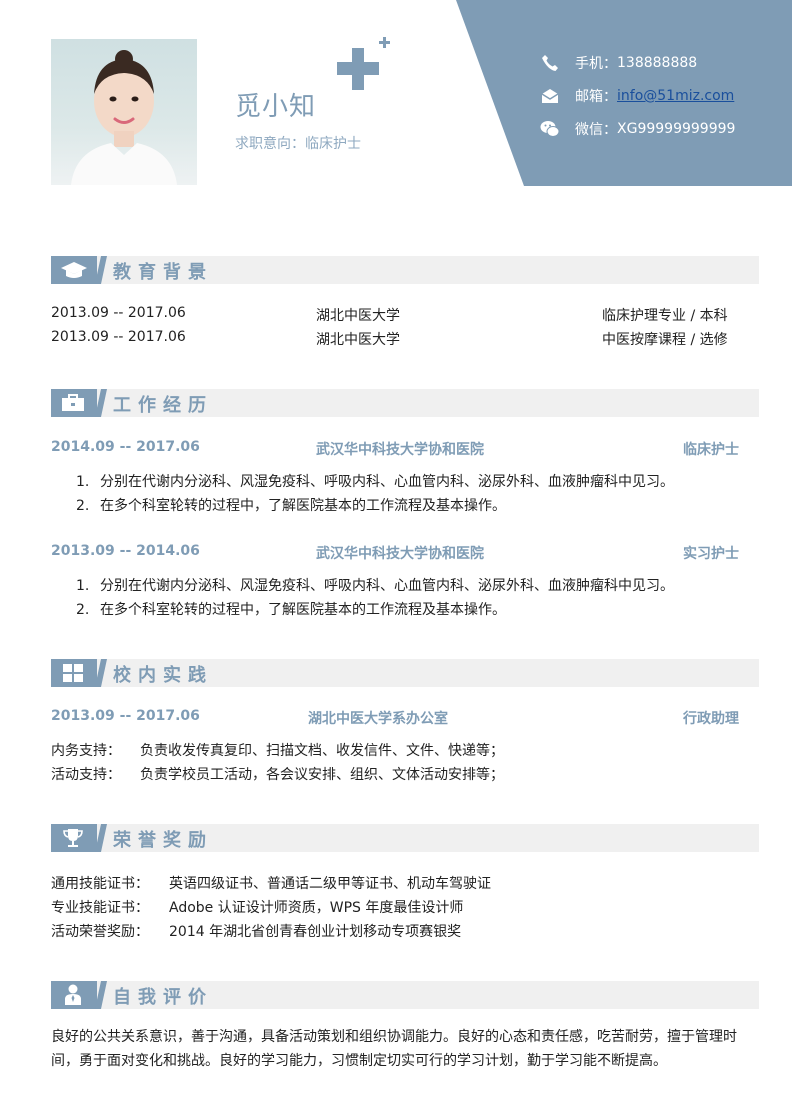 This screenshot has width=792, height=1113. Describe the element at coordinates (378, 719) in the screenshot. I see `campus-org: 湖北中医大学系办公室` at that location.